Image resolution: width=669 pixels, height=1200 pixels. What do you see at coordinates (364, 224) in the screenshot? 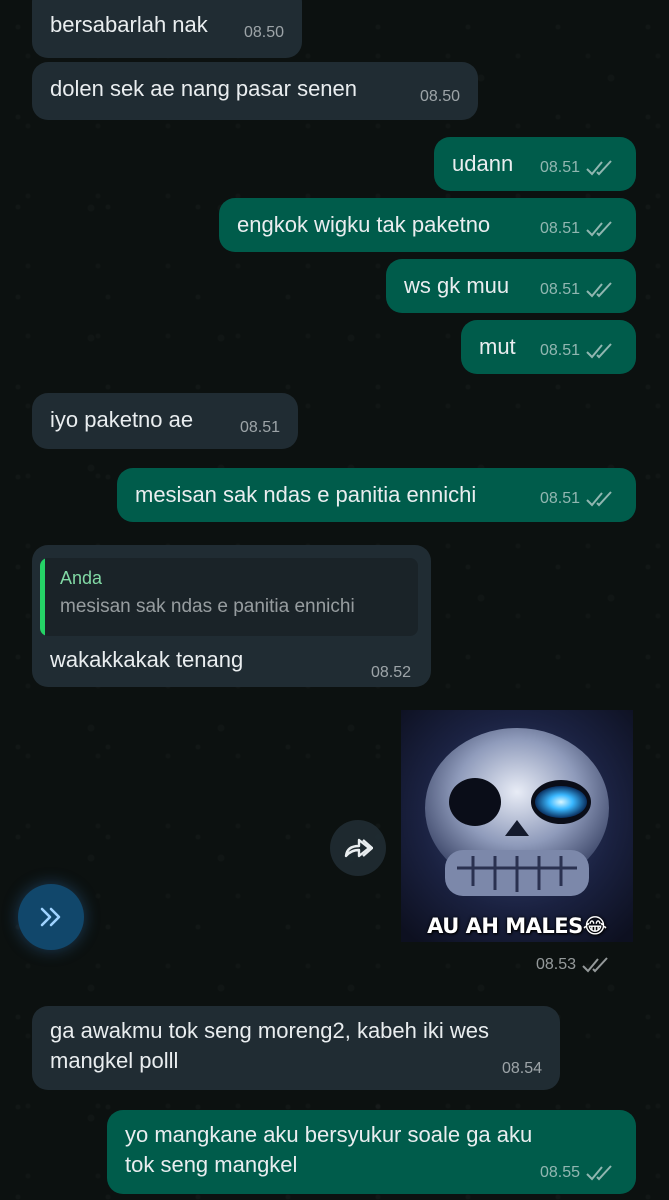
I see `message-text: engkok wigku tak paketno` at bounding box center [364, 224].